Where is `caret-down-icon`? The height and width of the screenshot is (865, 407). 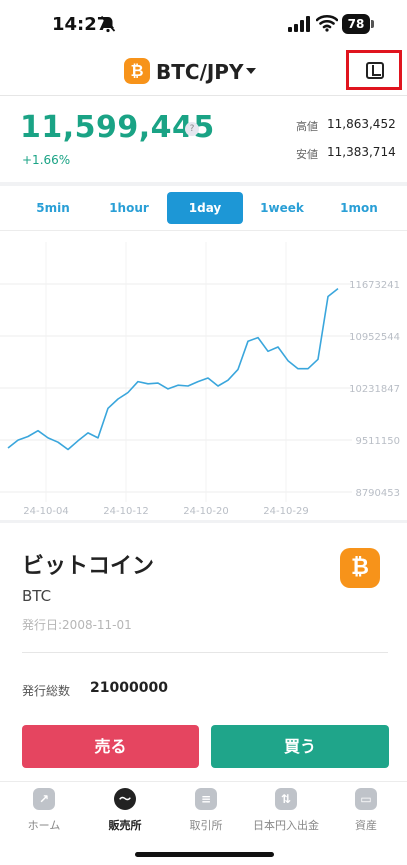
caret-down-icon is located at coordinates (251, 71).